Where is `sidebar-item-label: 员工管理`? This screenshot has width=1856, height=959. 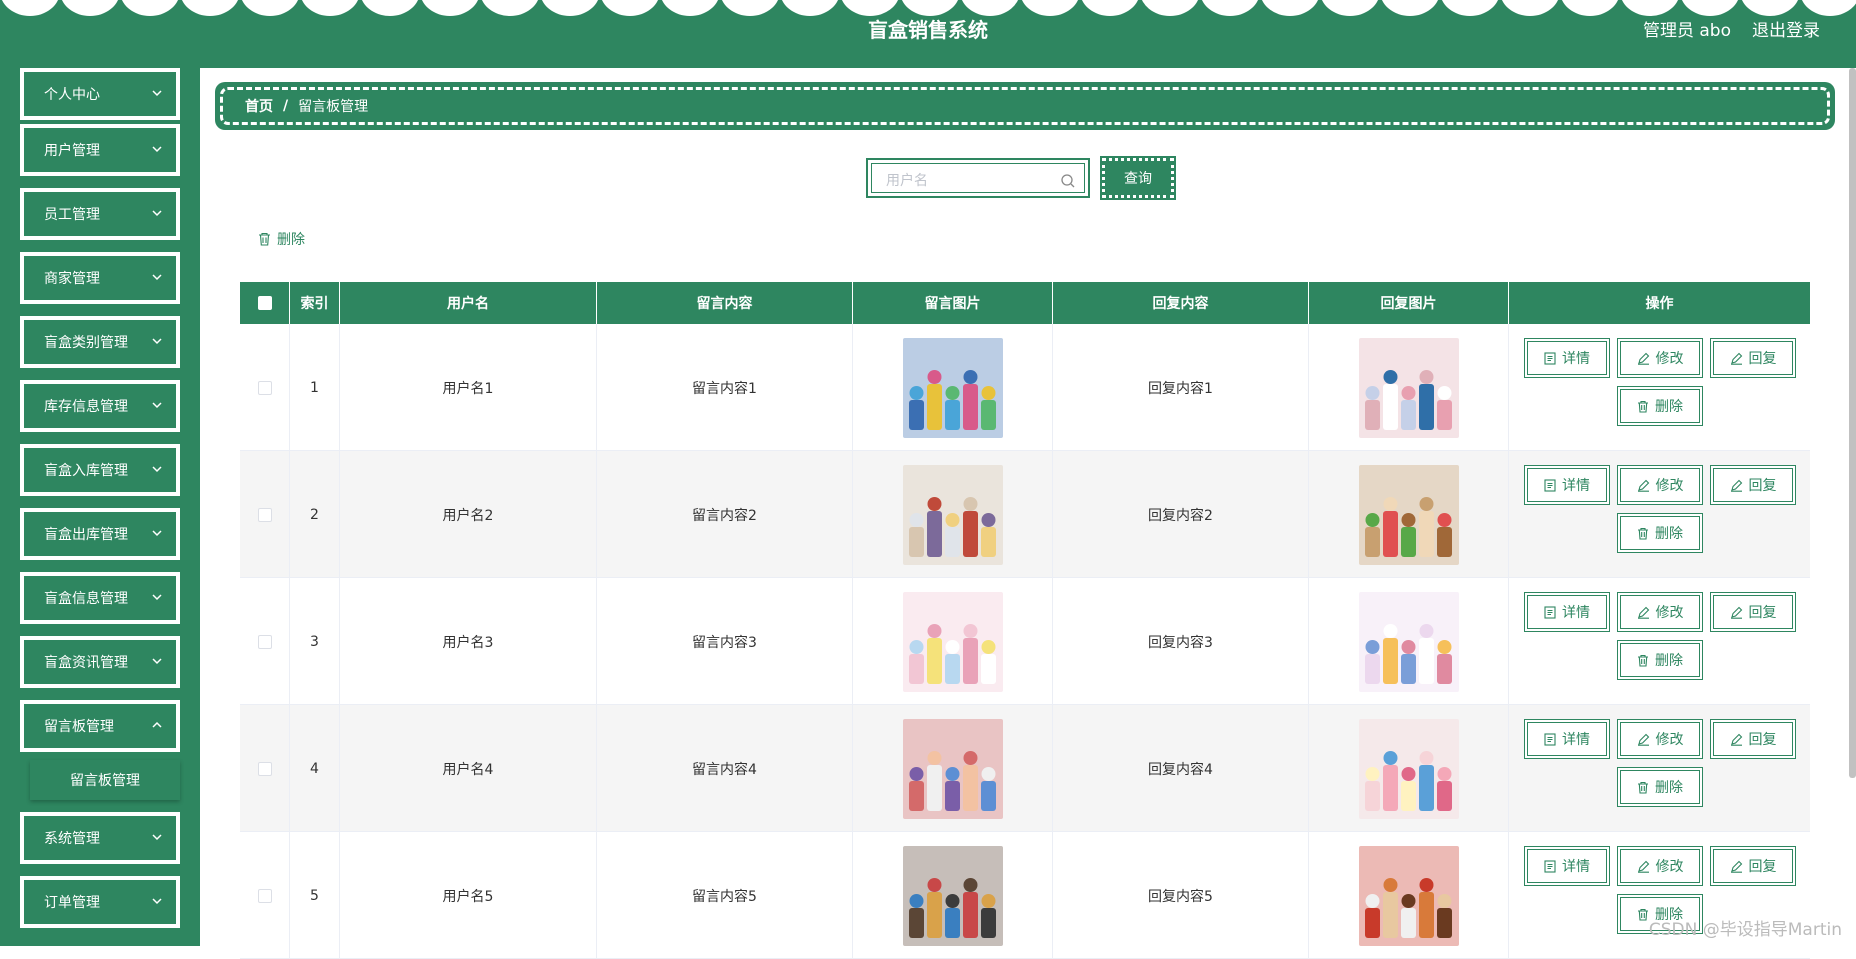 sidebar-item-label: 员工管理 is located at coordinates (72, 214).